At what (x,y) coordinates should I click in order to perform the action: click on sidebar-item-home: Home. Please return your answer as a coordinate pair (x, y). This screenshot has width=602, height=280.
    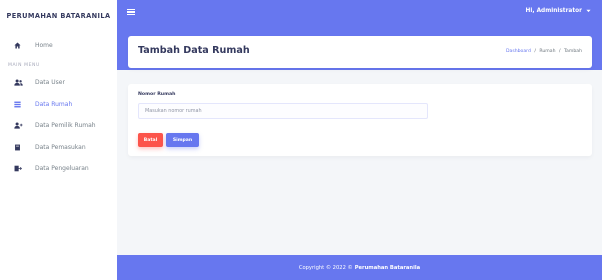
    Looking at the image, I should click on (58, 45).